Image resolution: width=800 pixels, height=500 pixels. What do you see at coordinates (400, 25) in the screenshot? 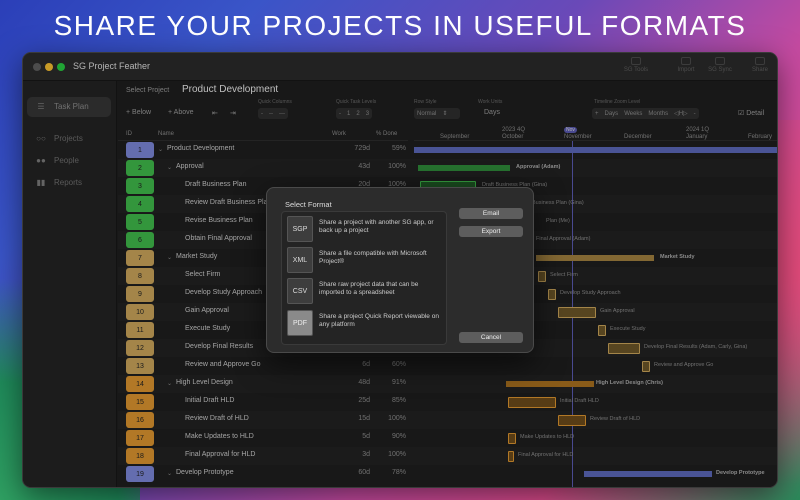
I see `headline: SHARE YOUR PROJECTS IN USEFUL FORMATS` at bounding box center [400, 25].